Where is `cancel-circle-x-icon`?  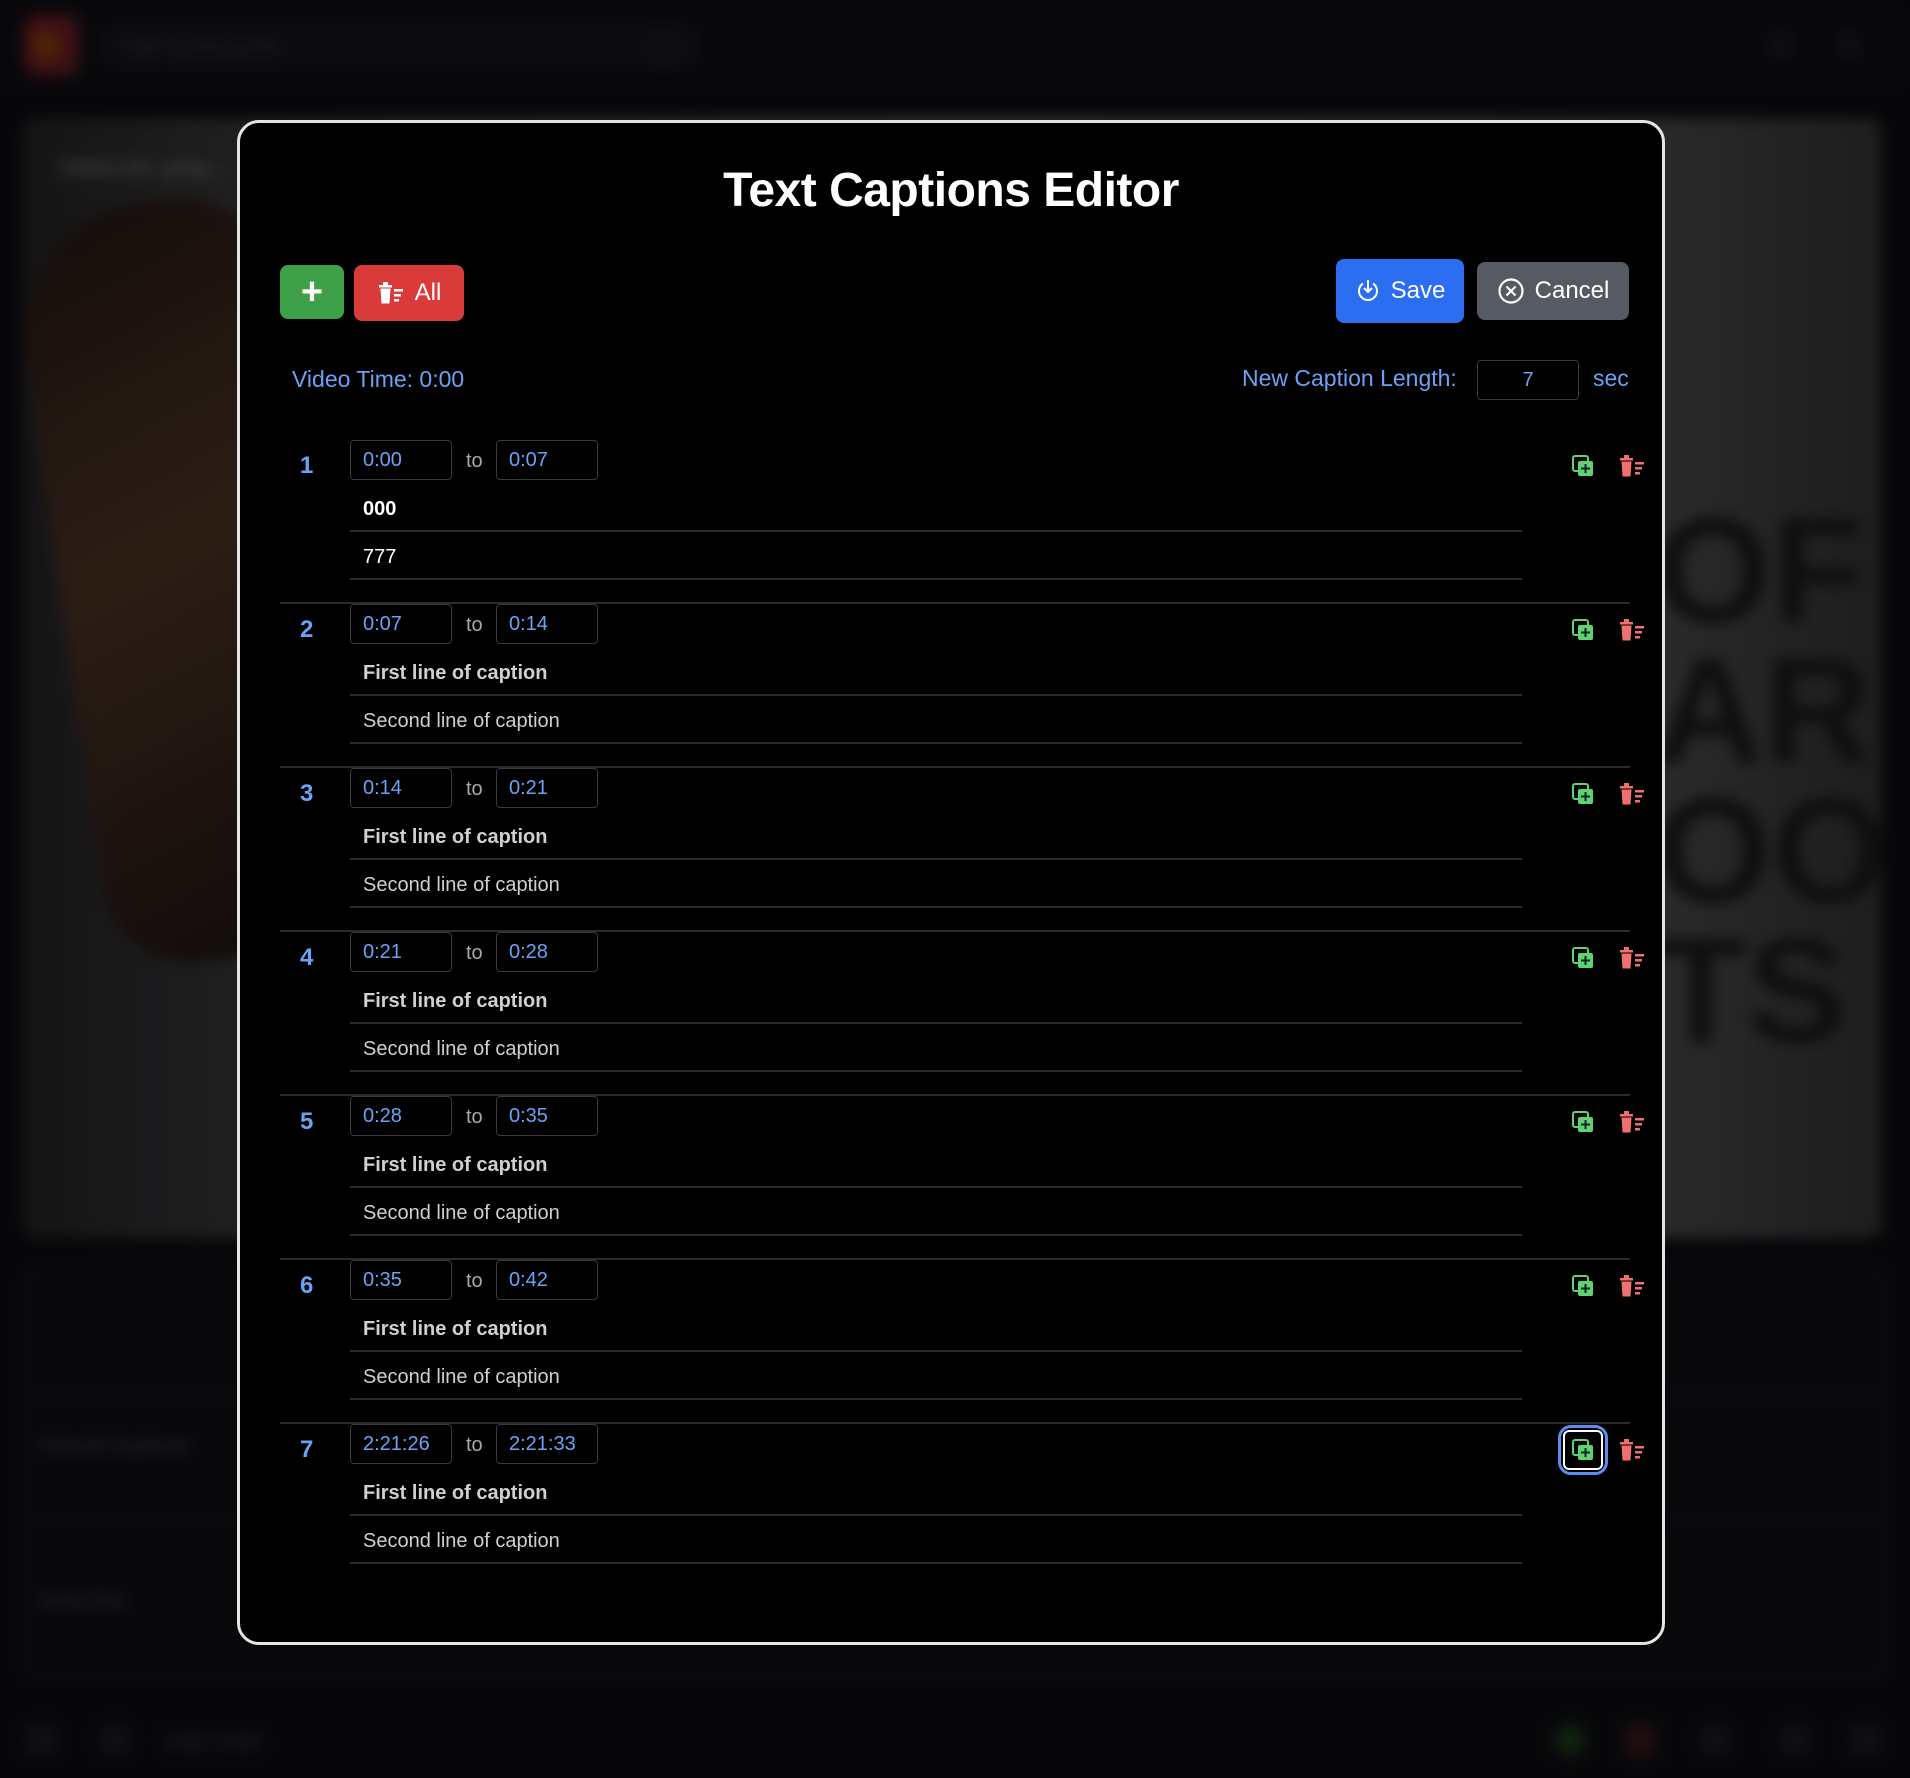
cancel-circle-x-icon is located at coordinates (1511, 291).